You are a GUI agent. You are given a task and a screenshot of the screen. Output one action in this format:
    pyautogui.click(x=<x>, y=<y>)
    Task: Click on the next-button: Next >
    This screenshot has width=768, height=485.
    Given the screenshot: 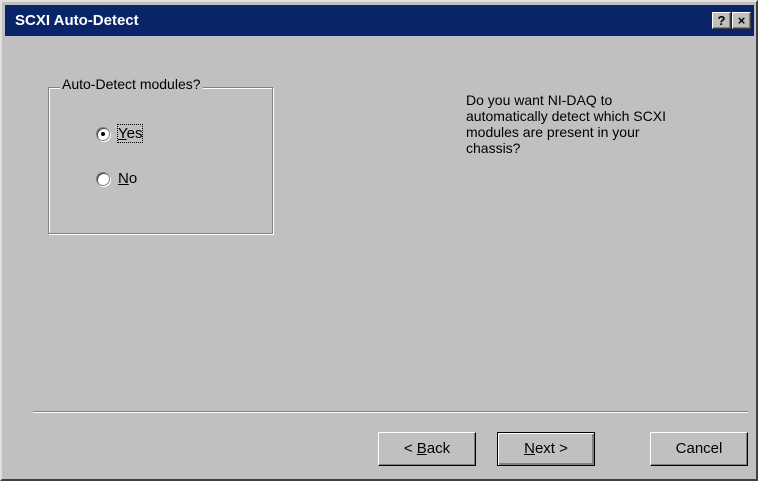 What is the action you would take?
    pyautogui.click(x=546, y=449)
    